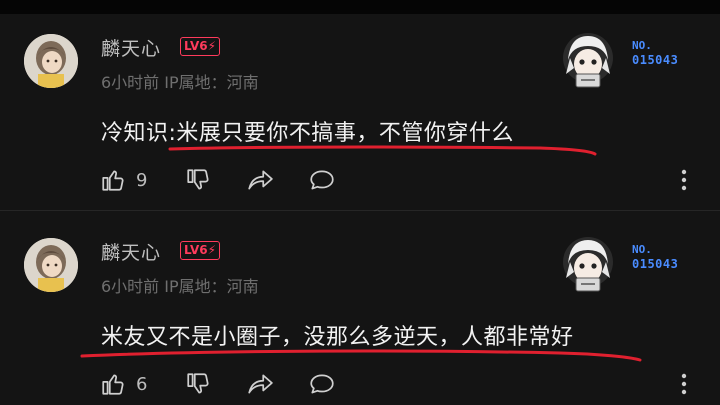 This screenshot has height=405, width=720. I want to click on comment-actions: 9, so click(400, 180).